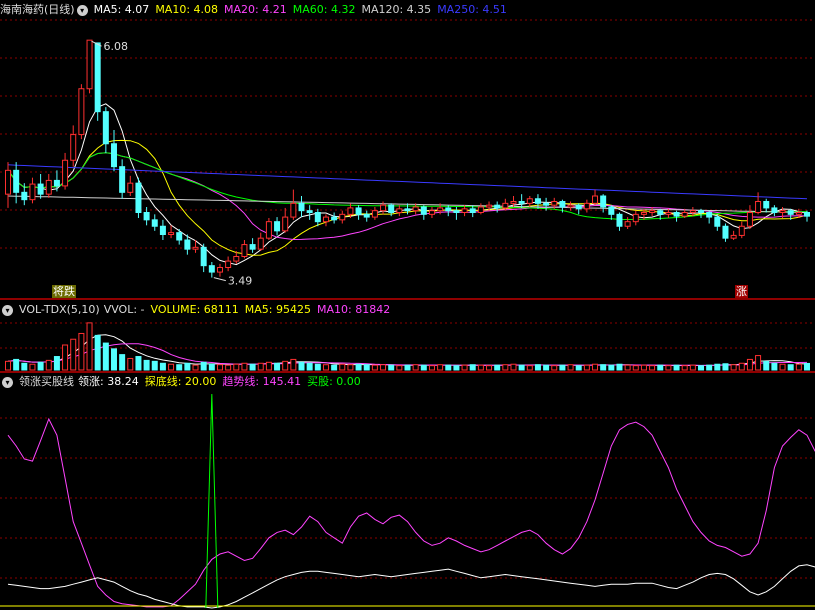 The height and width of the screenshot is (610, 815). What do you see at coordinates (37, 9) in the screenshot?
I see `stock-name: 海南海药(日线)` at bounding box center [37, 9].